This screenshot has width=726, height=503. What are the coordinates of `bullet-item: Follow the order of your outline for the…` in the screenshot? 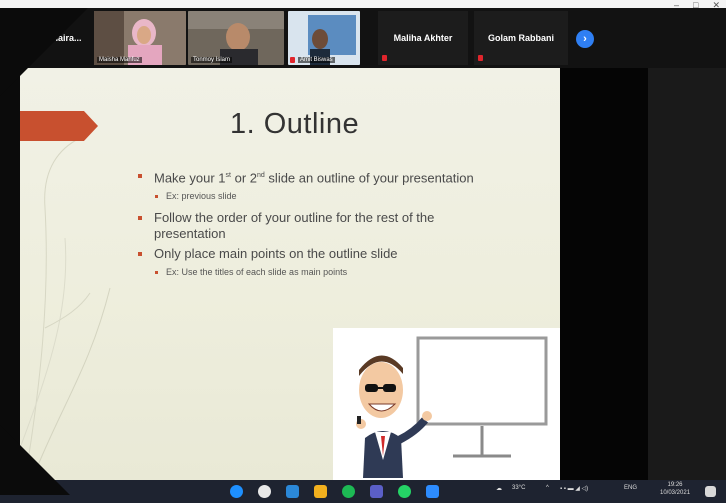 It's located at (315, 226).